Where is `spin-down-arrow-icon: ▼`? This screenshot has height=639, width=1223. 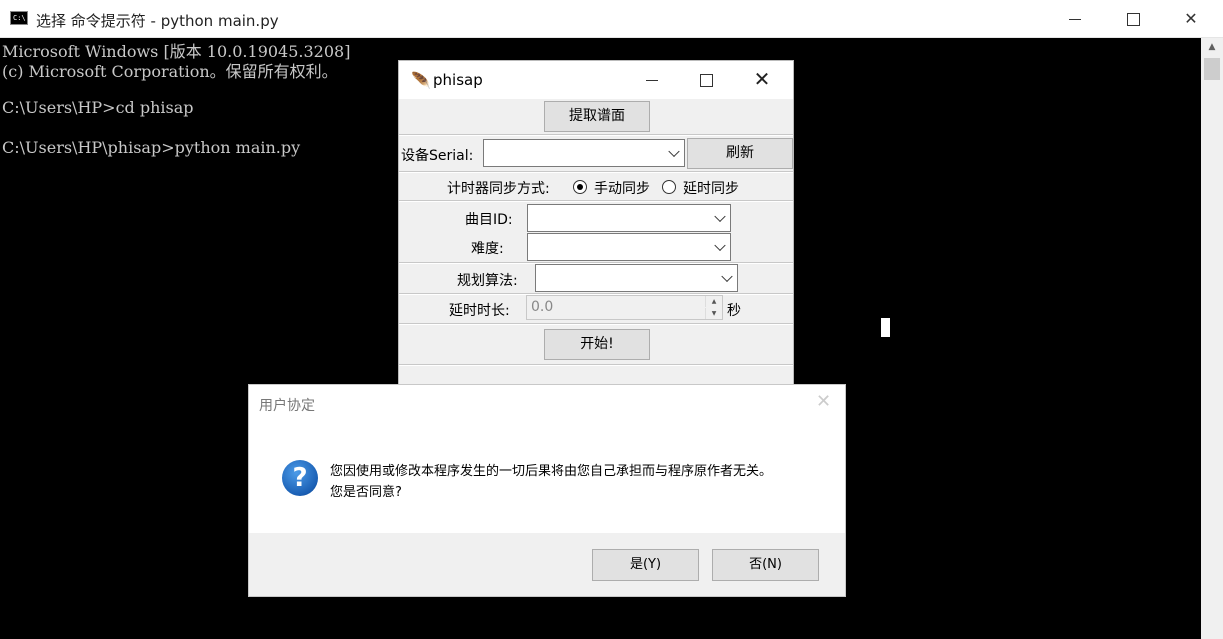 spin-down-arrow-icon: ▼ is located at coordinates (713, 313).